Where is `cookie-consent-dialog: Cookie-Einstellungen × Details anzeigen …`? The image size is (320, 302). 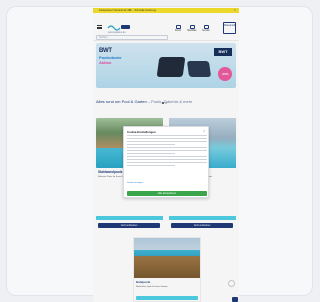 cookie-consent-dialog: Cookie-Einstellungen × Details anzeigen … is located at coordinates (166, 162).